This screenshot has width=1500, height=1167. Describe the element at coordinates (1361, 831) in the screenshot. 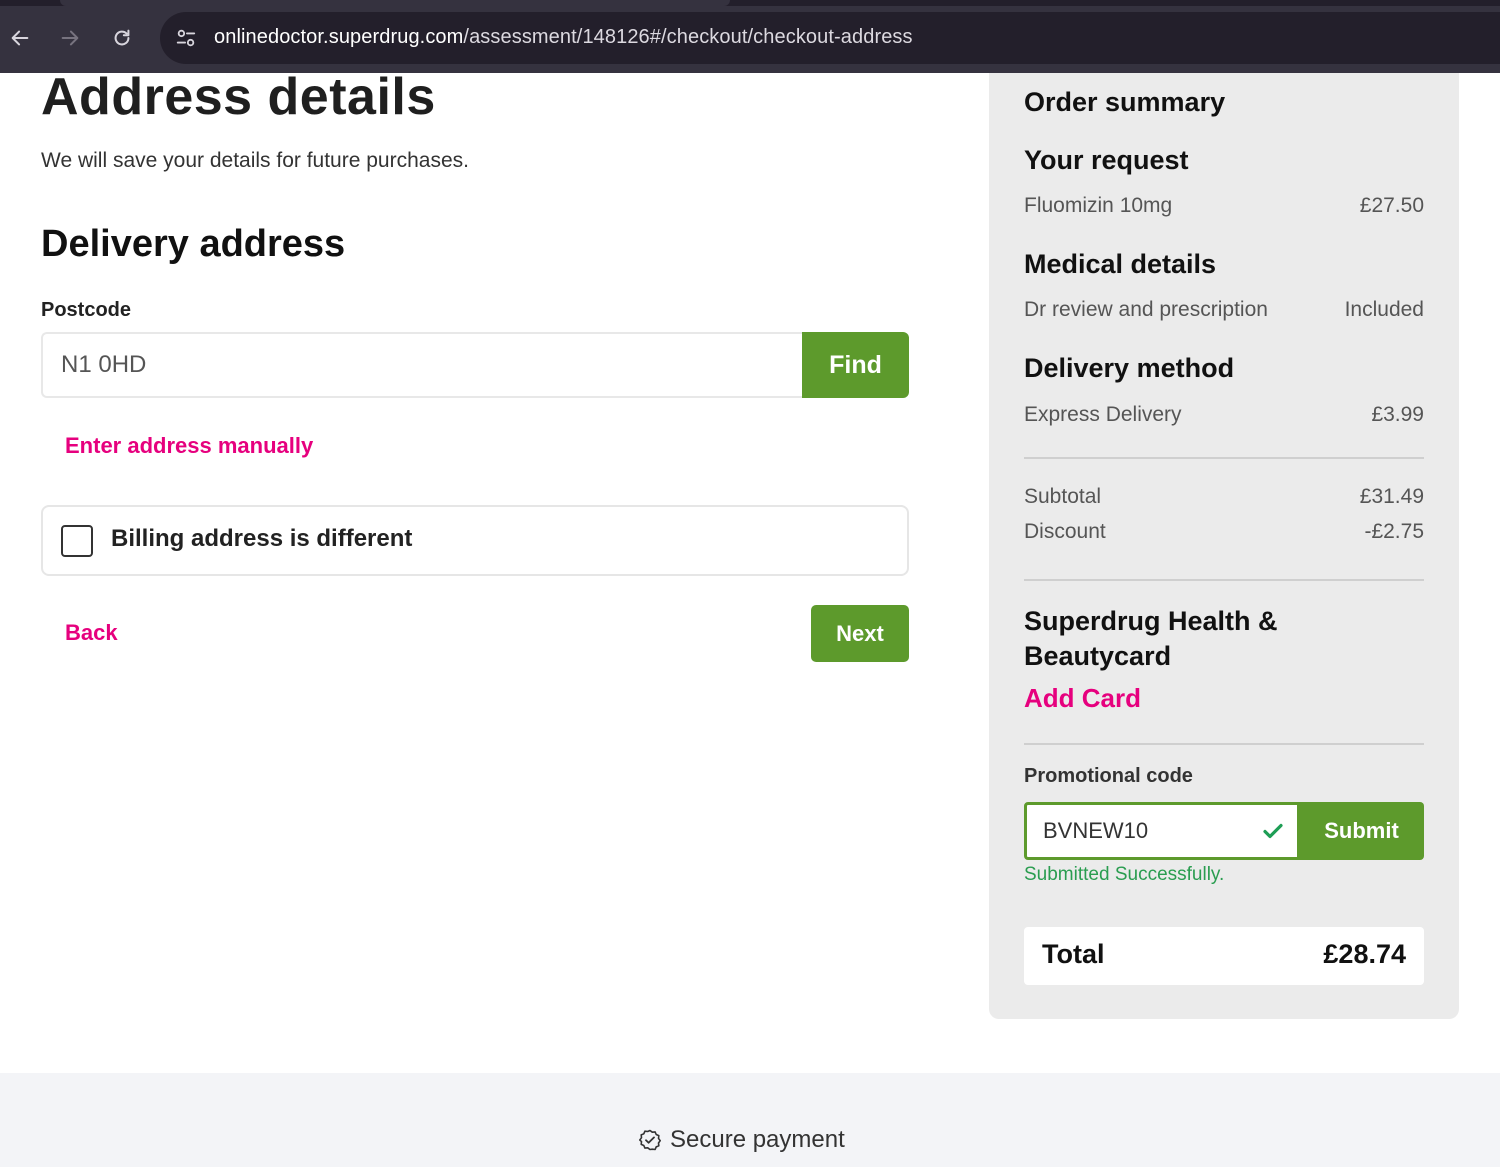

I see `promo-submit-button: Submit` at that location.